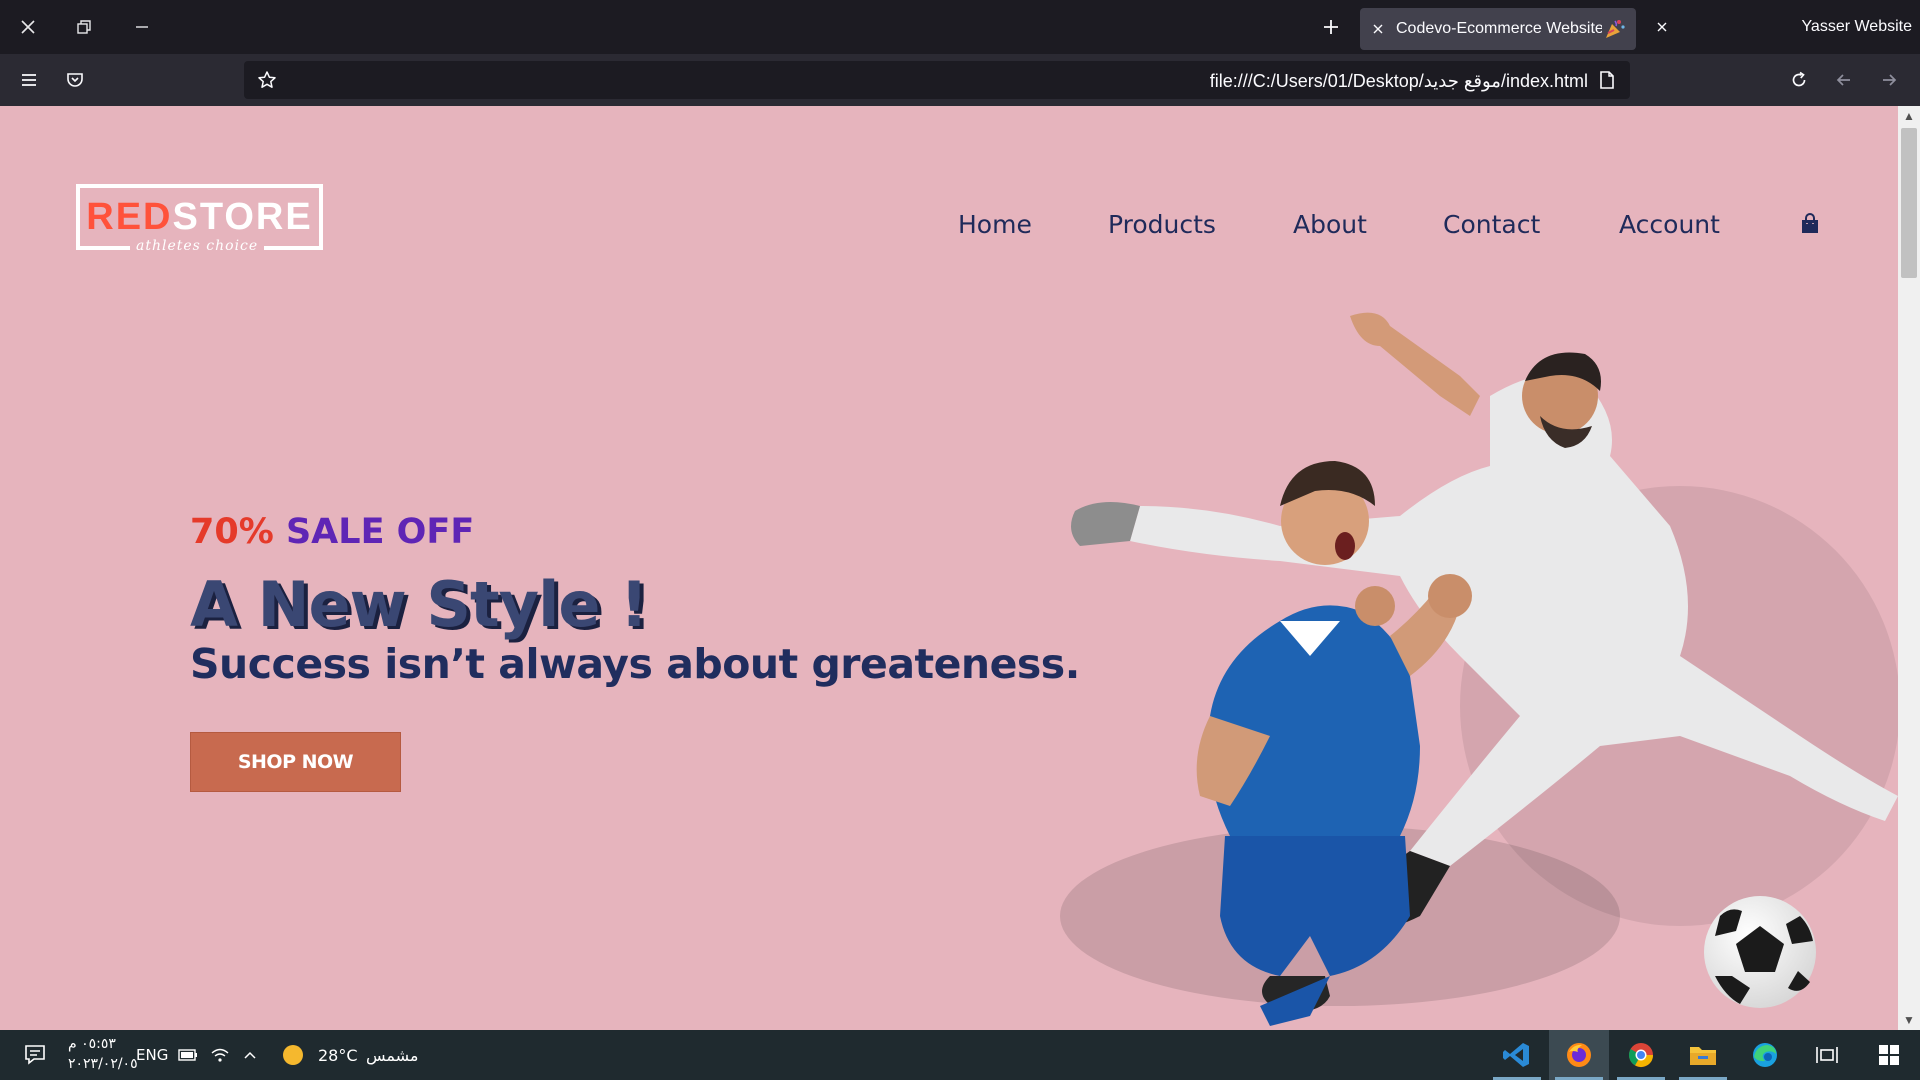 The image size is (1920, 1080). Describe the element at coordinates (1909, 568) in the screenshot. I see `vertical-scrollbar: ▲ ▼` at that location.